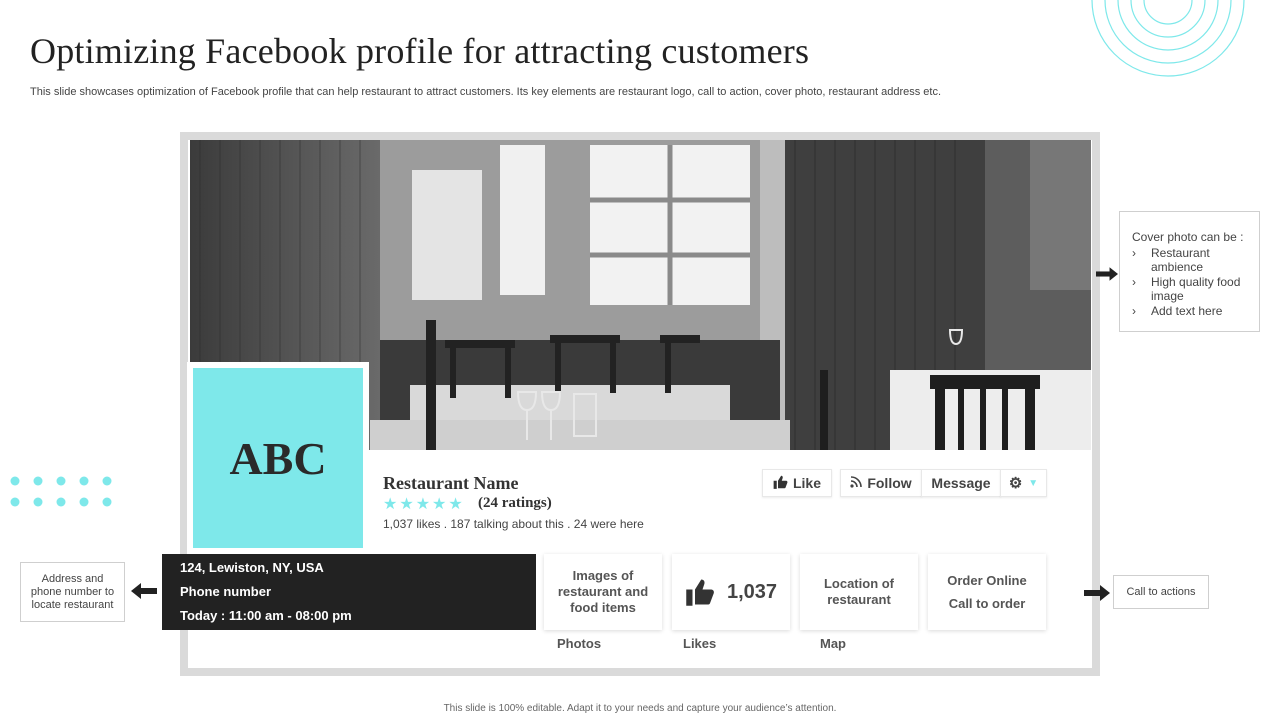 The height and width of the screenshot is (720, 1280). Describe the element at coordinates (424, 504) in the screenshot. I see `rating-stars: ★★★★★` at that location.